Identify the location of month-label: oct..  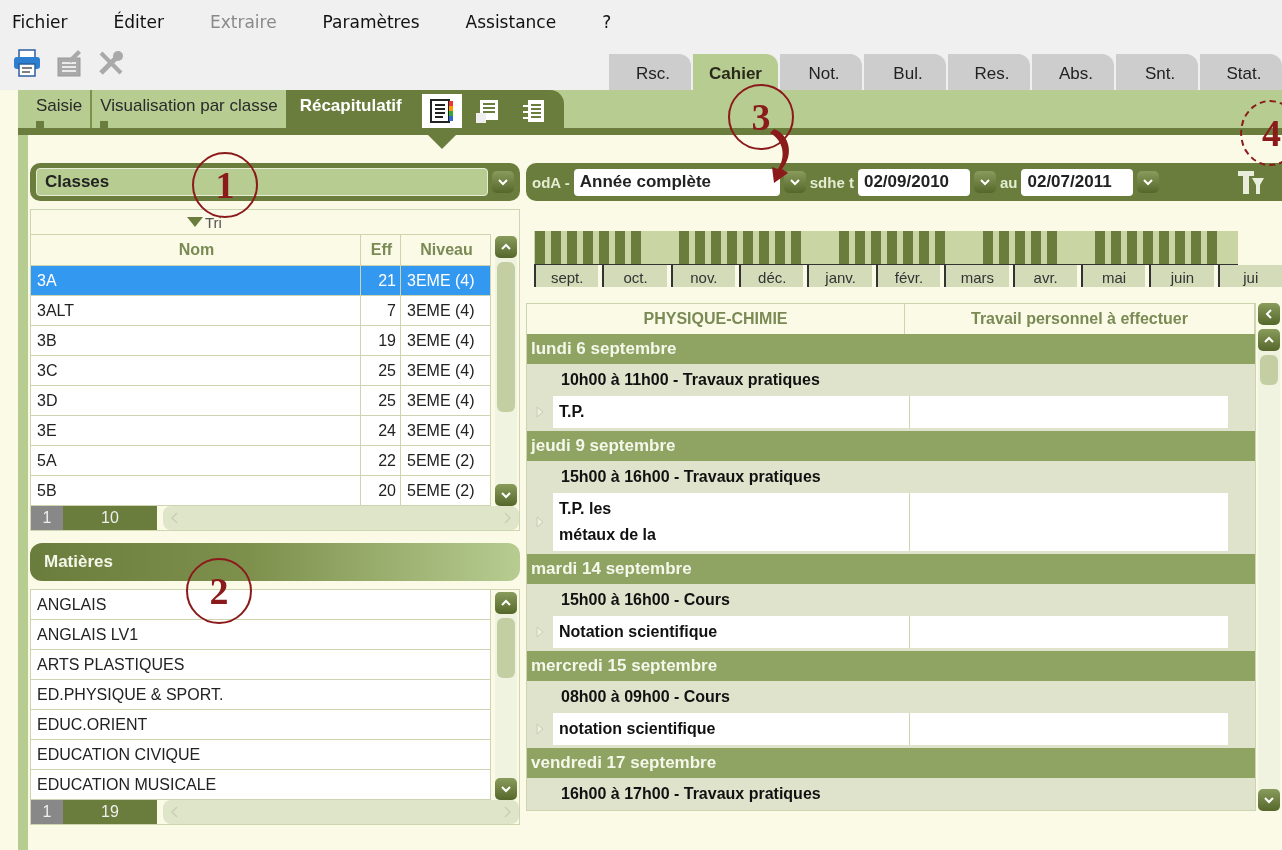
(634, 276).